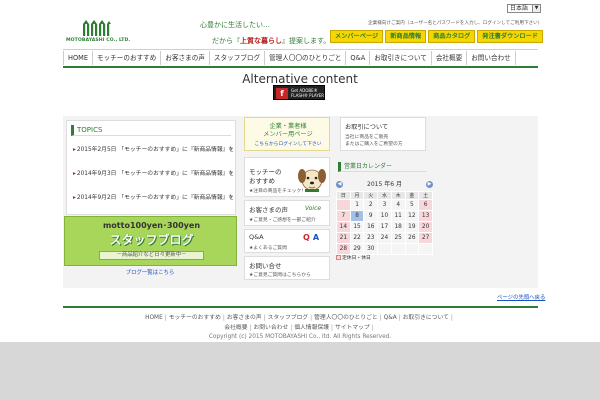 The height and width of the screenshot is (400, 600). I want to click on nav-item-qa: Q&A, so click(358, 58).